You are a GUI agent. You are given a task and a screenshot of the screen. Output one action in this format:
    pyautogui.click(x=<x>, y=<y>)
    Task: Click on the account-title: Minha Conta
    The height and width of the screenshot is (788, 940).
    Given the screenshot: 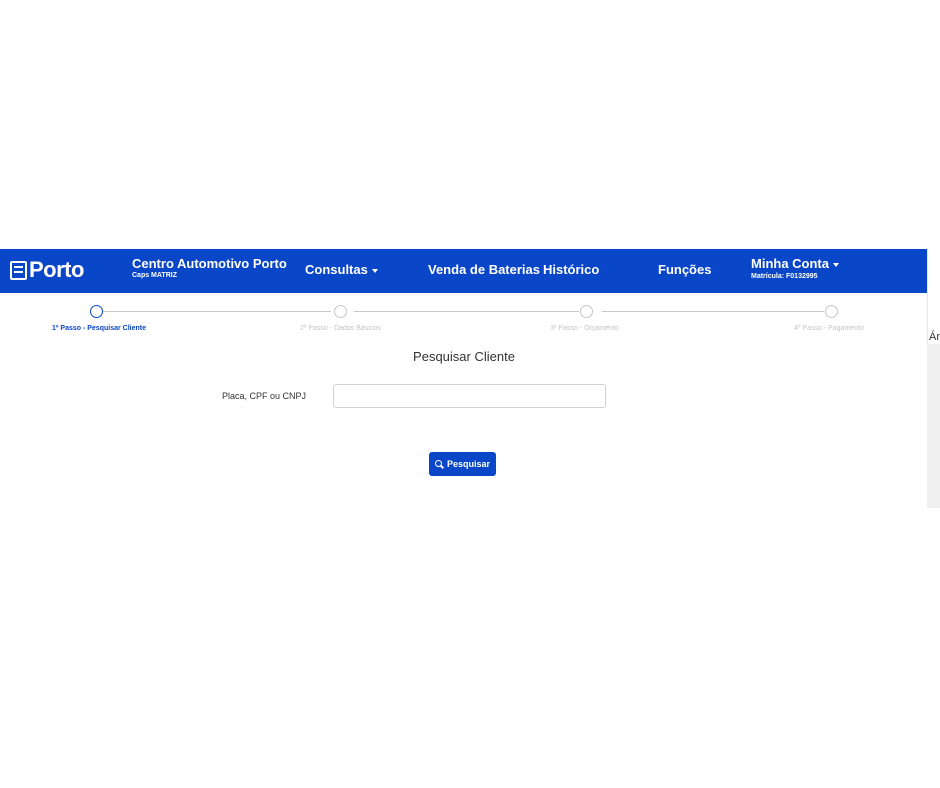 What is the action you would take?
    pyautogui.click(x=795, y=263)
    